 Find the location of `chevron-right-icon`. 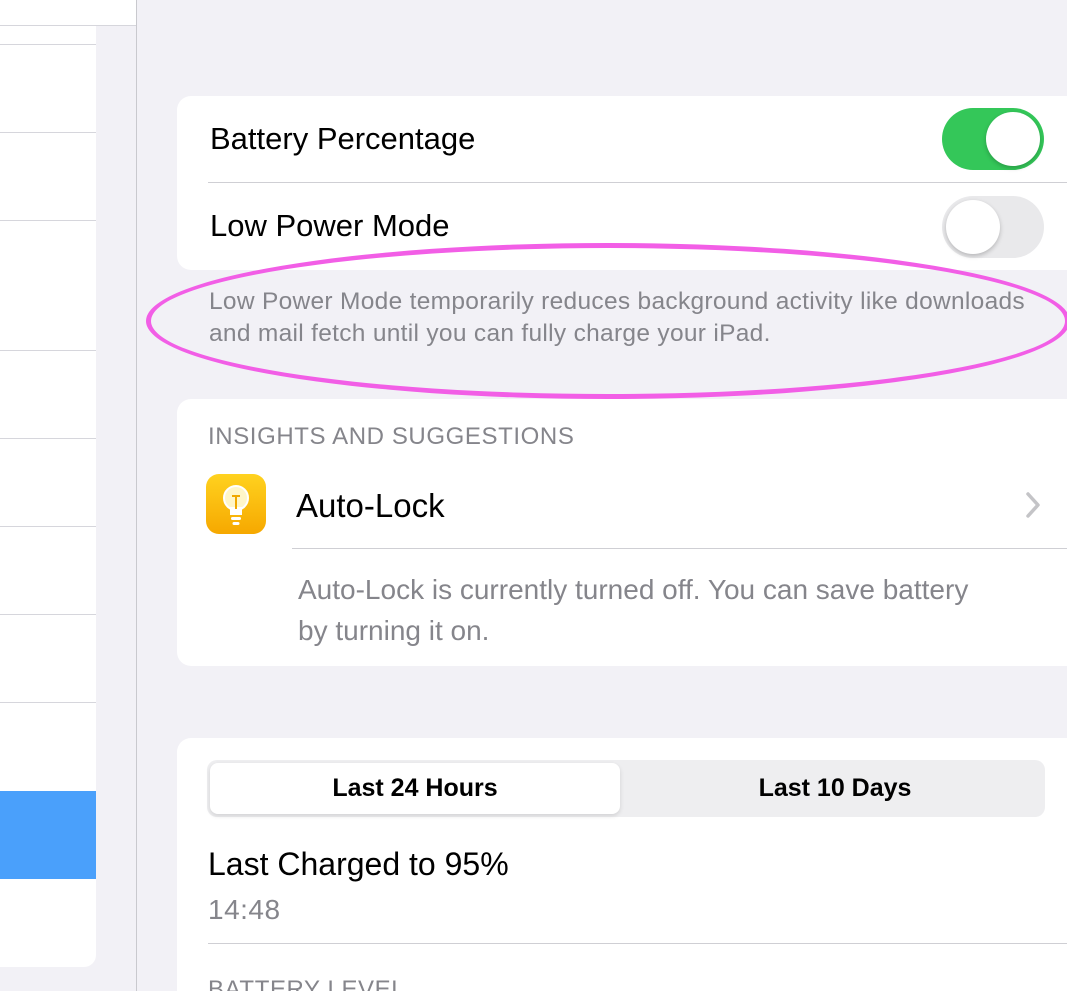

chevron-right-icon is located at coordinates (1034, 505).